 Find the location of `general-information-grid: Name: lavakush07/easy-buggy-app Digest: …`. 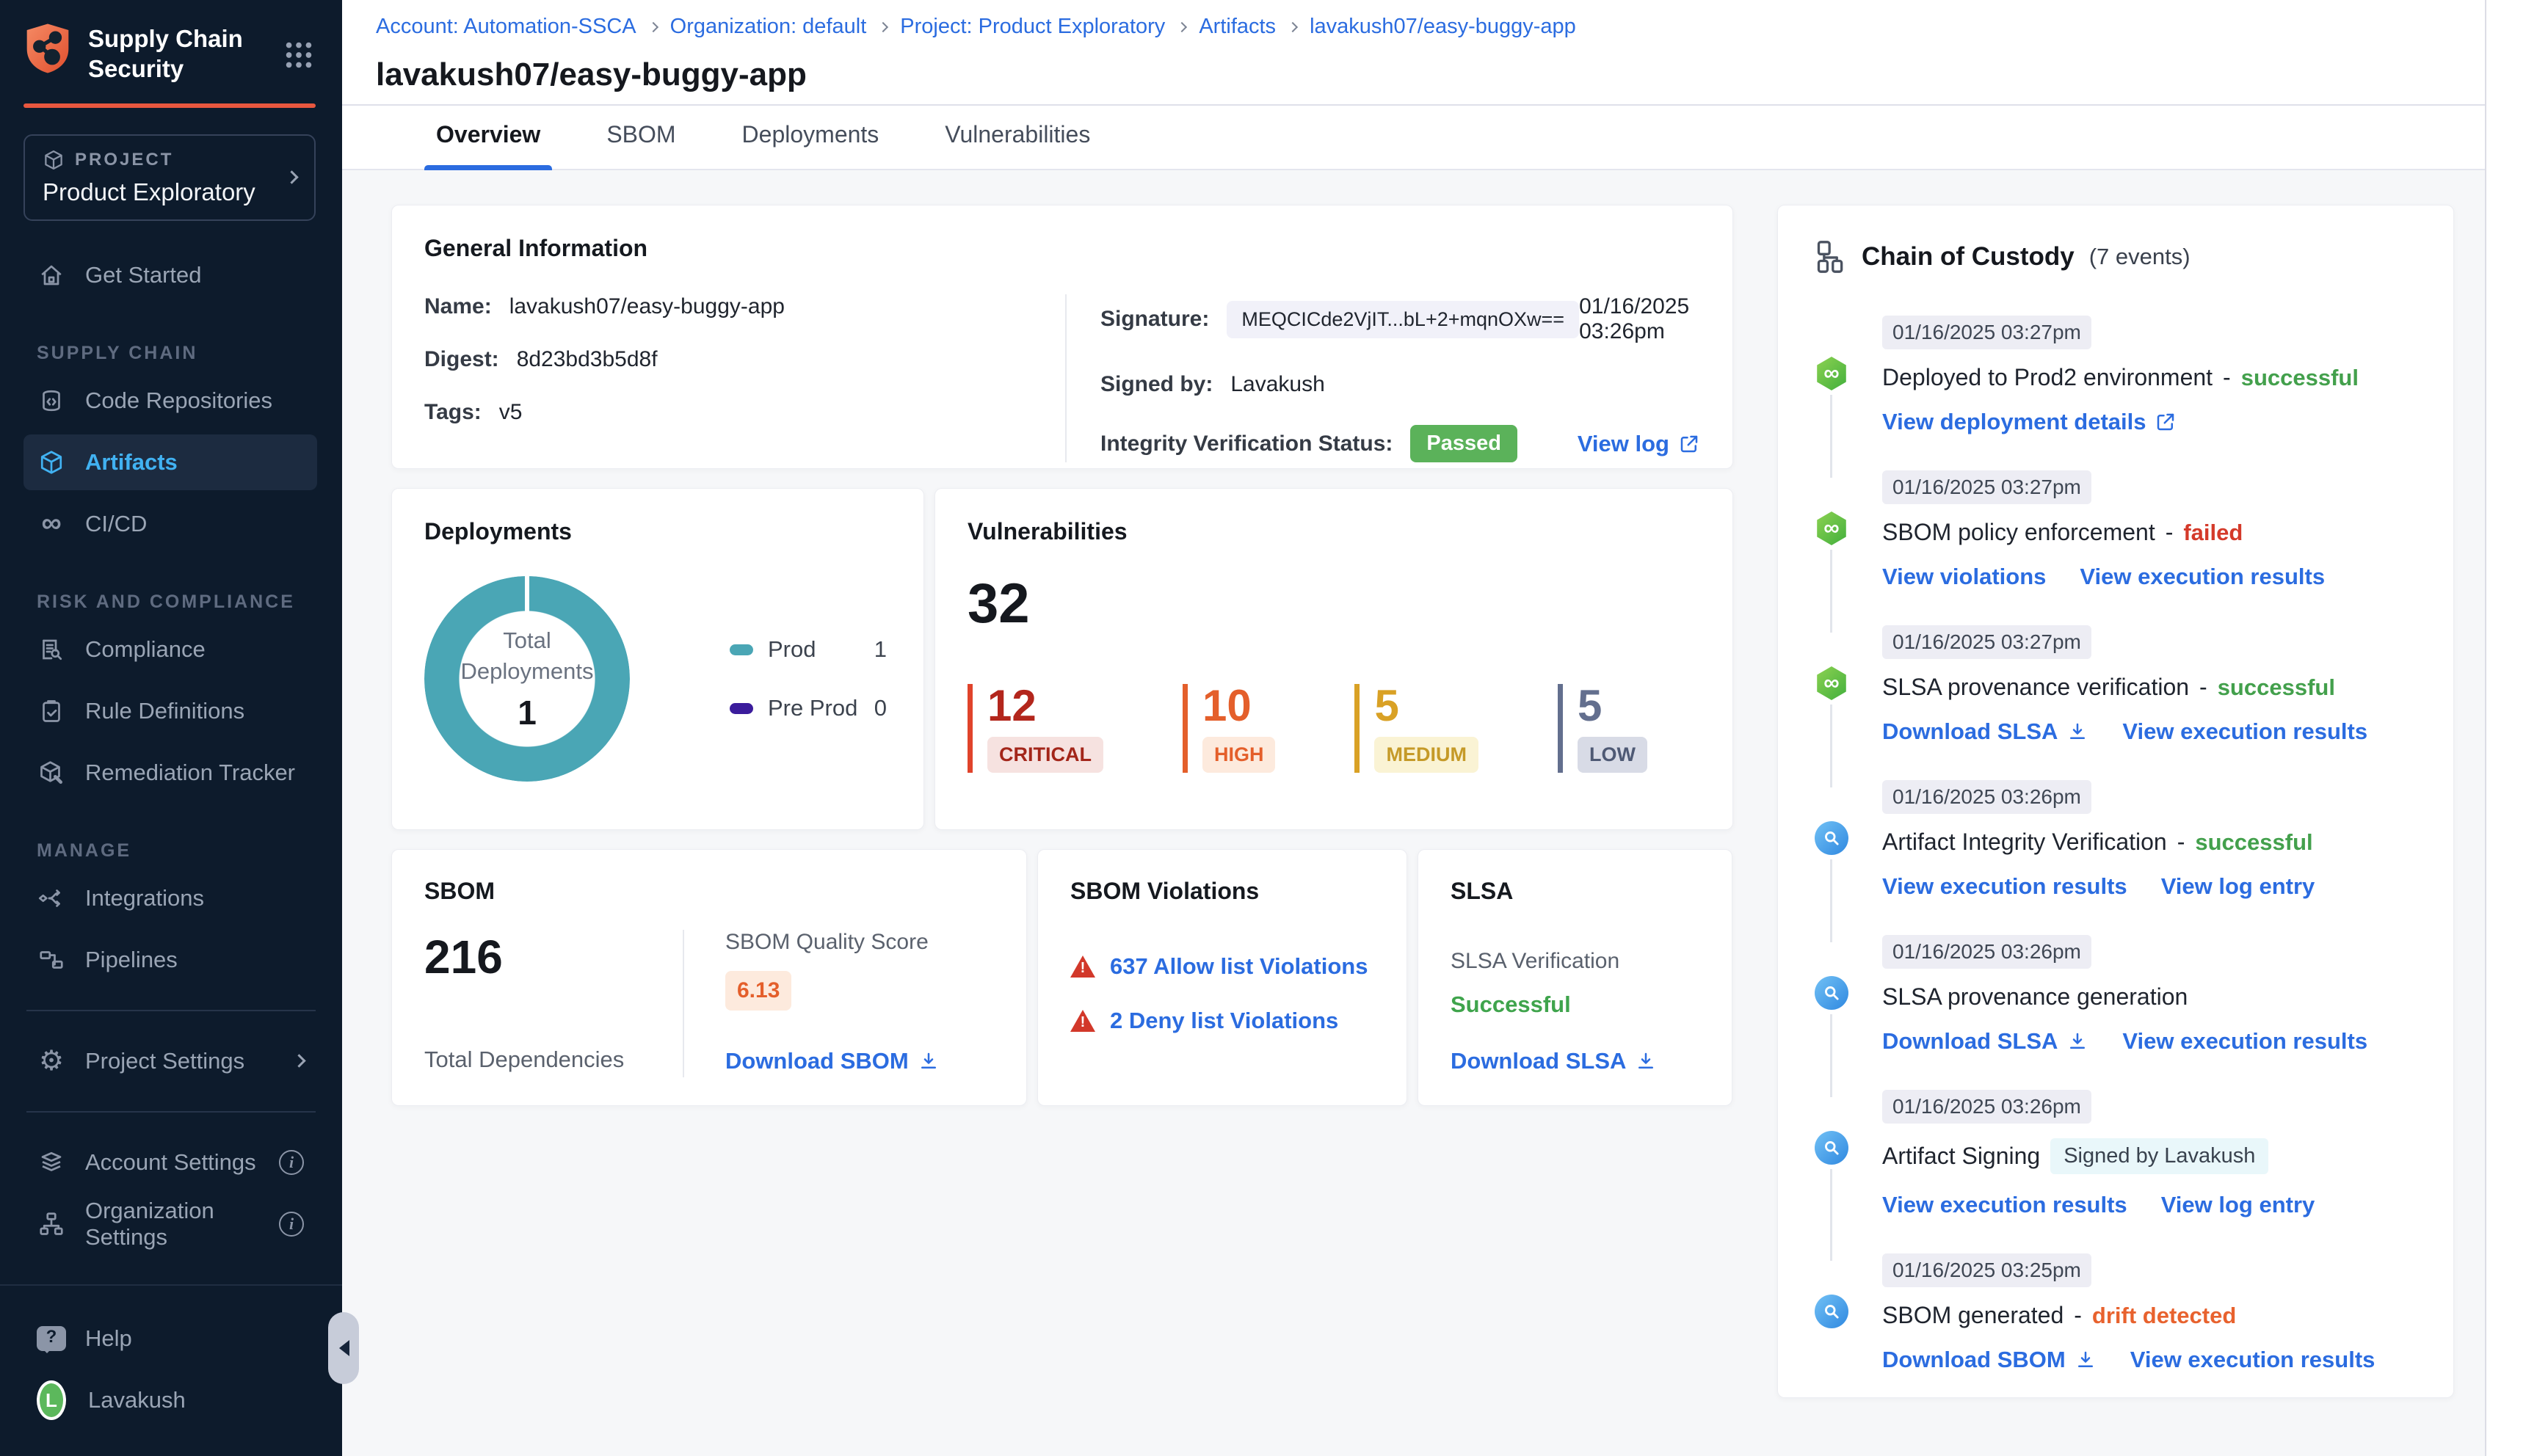

general-information-grid: Name: lavakush07/easy-buggy-app Digest: … is located at coordinates (1062, 378).